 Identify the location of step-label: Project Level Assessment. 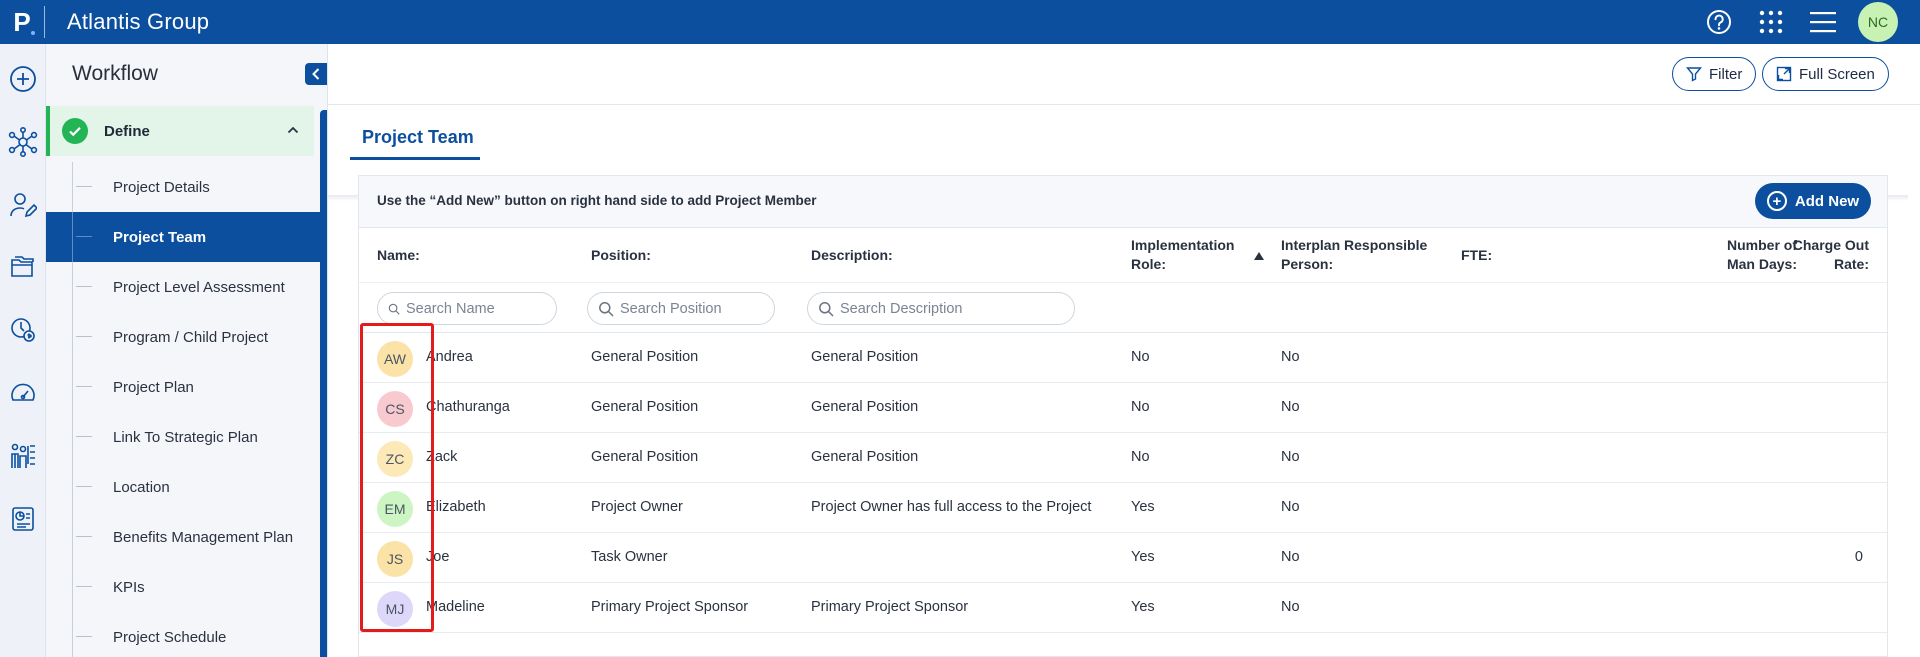
(199, 287).